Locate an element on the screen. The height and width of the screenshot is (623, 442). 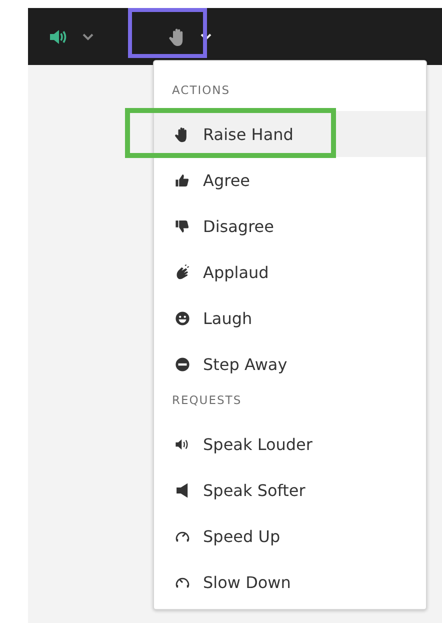
menu-item: Step Away is located at coordinates (290, 364).